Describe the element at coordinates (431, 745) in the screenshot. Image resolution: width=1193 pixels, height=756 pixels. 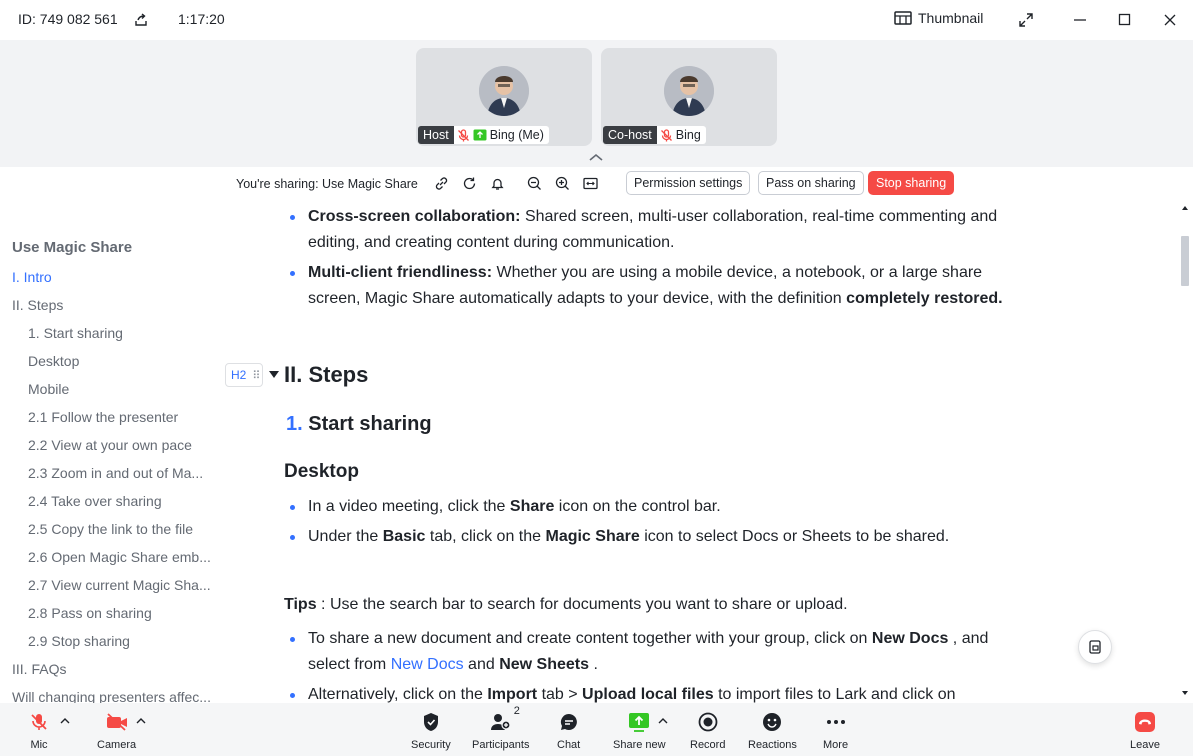
I see `security-label: Security` at that location.